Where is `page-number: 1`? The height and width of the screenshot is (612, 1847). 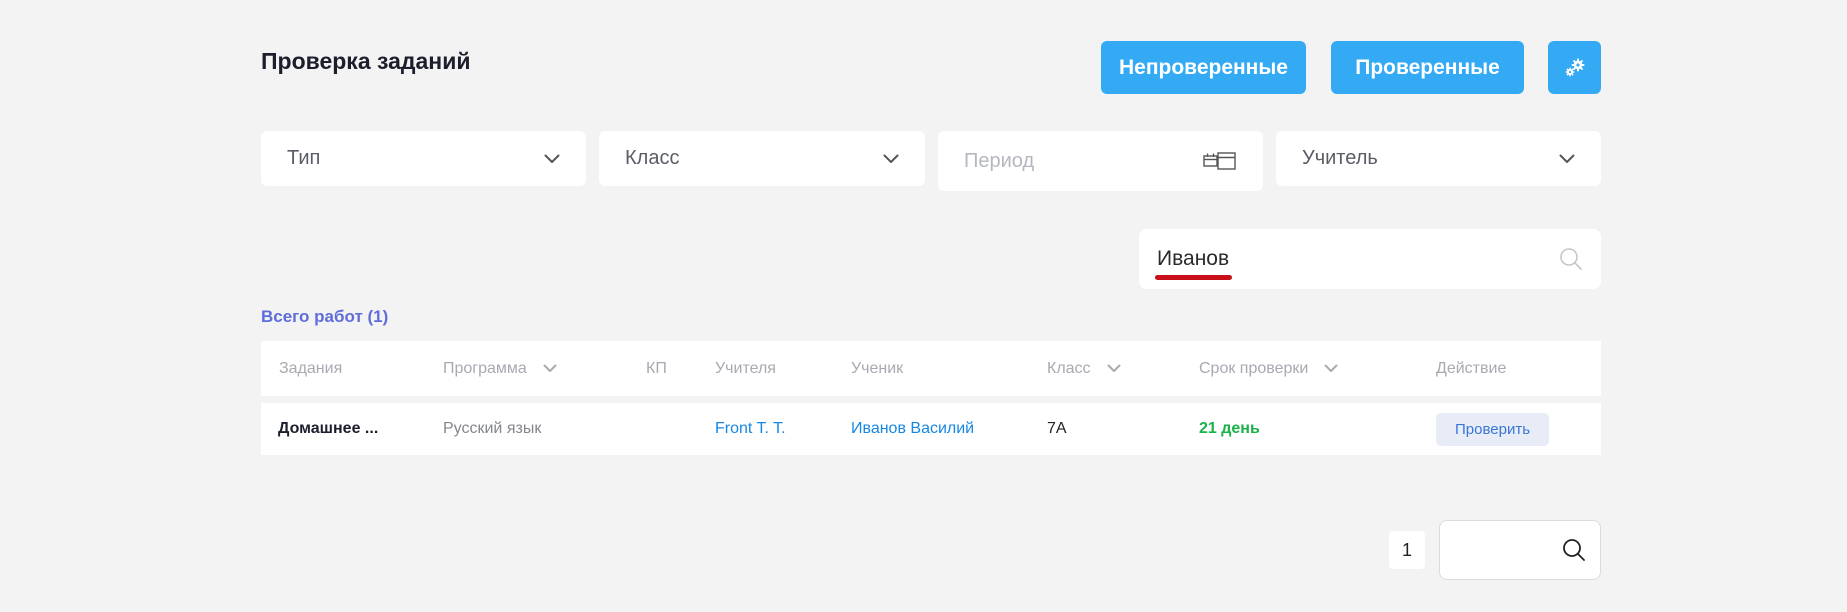 page-number: 1 is located at coordinates (1407, 550).